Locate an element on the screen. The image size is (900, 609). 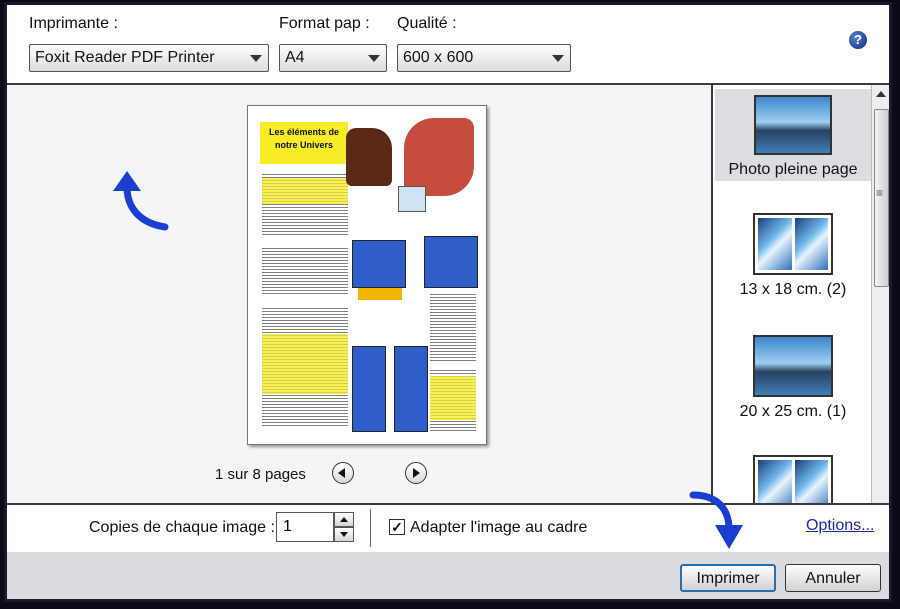
layout-item-13x18: 13 x 18 cm. (2) is located at coordinates (793, 255).